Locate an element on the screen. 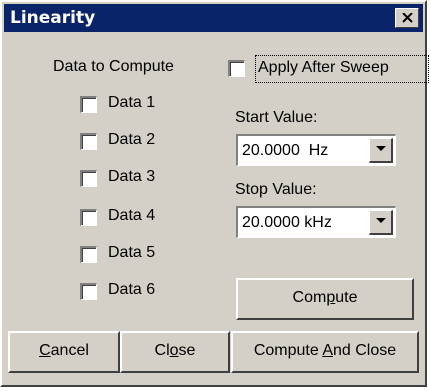  data-2-label: Data 2 is located at coordinates (131, 140).